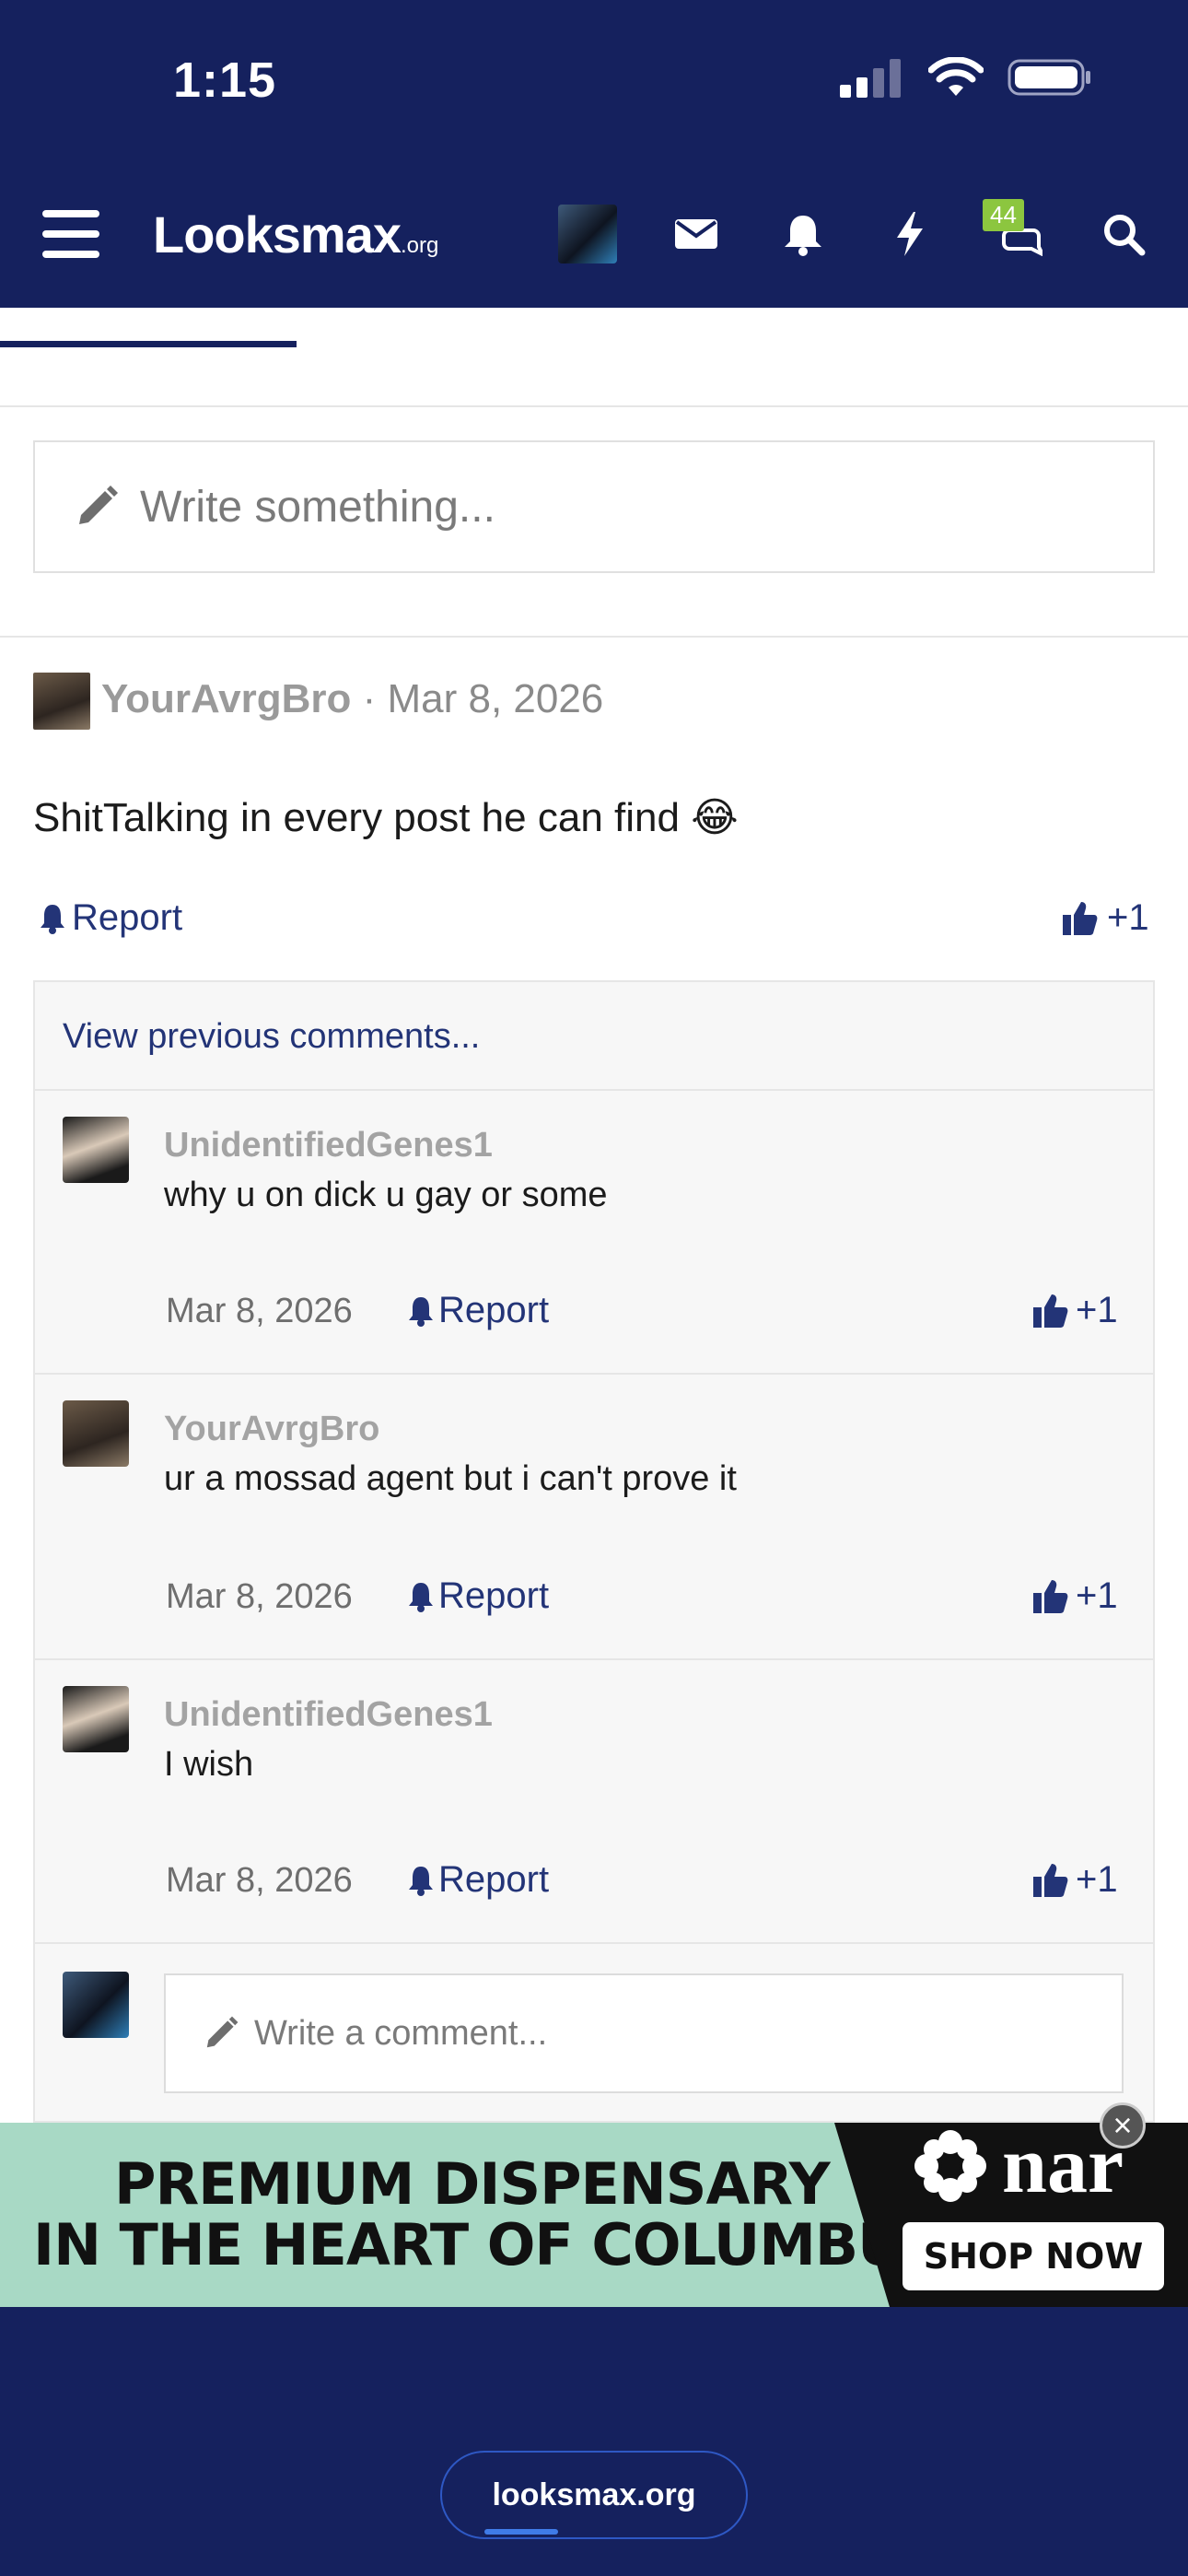  I want to click on signal-icon, so click(870, 78).